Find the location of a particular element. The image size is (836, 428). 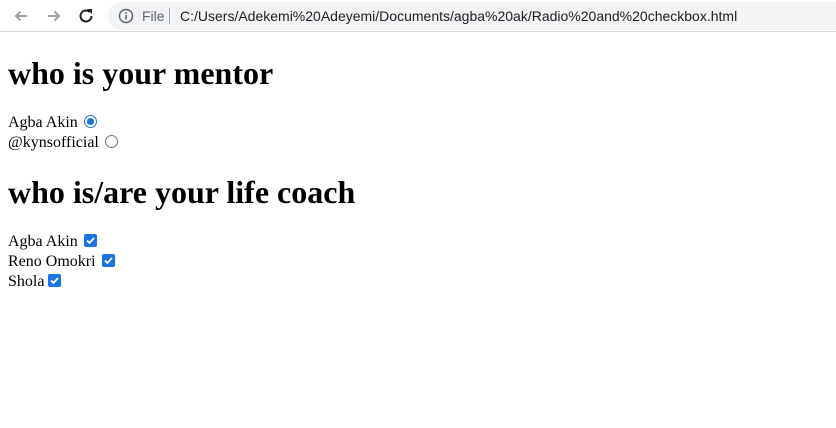

coach-option: Reno Omokri is located at coordinates (418, 262).